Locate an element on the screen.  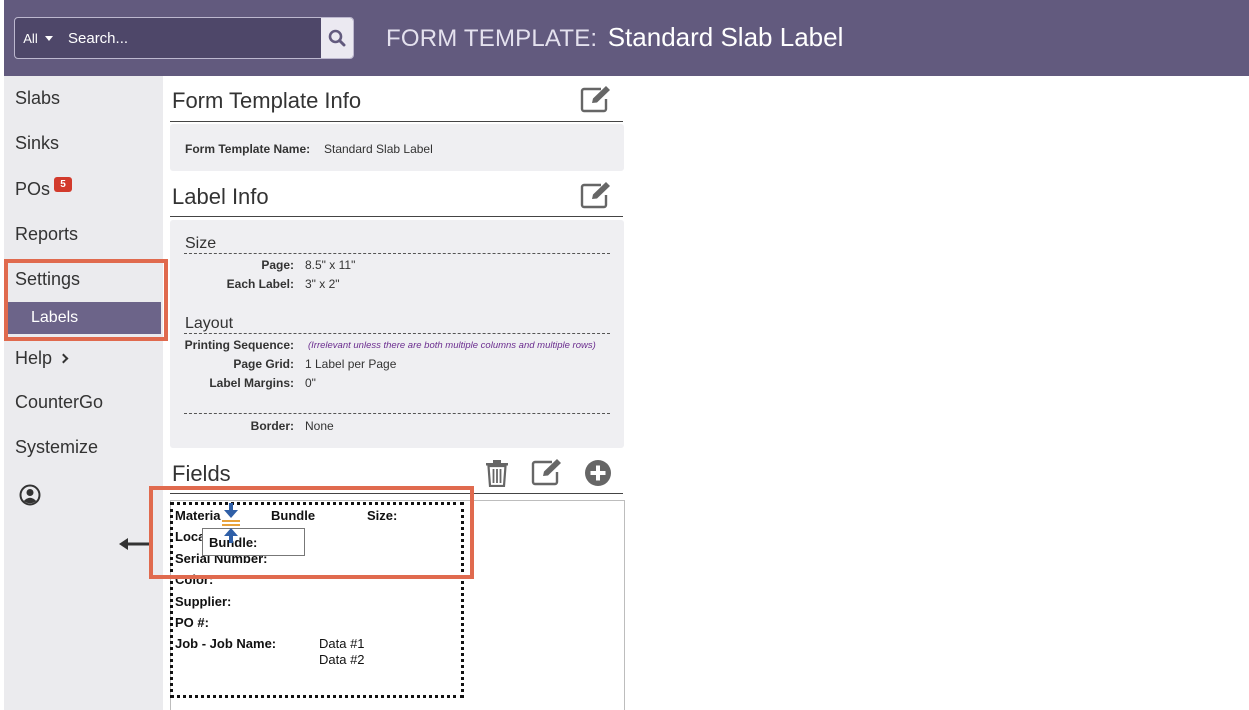
search-icon is located at coordinates (337, 38).